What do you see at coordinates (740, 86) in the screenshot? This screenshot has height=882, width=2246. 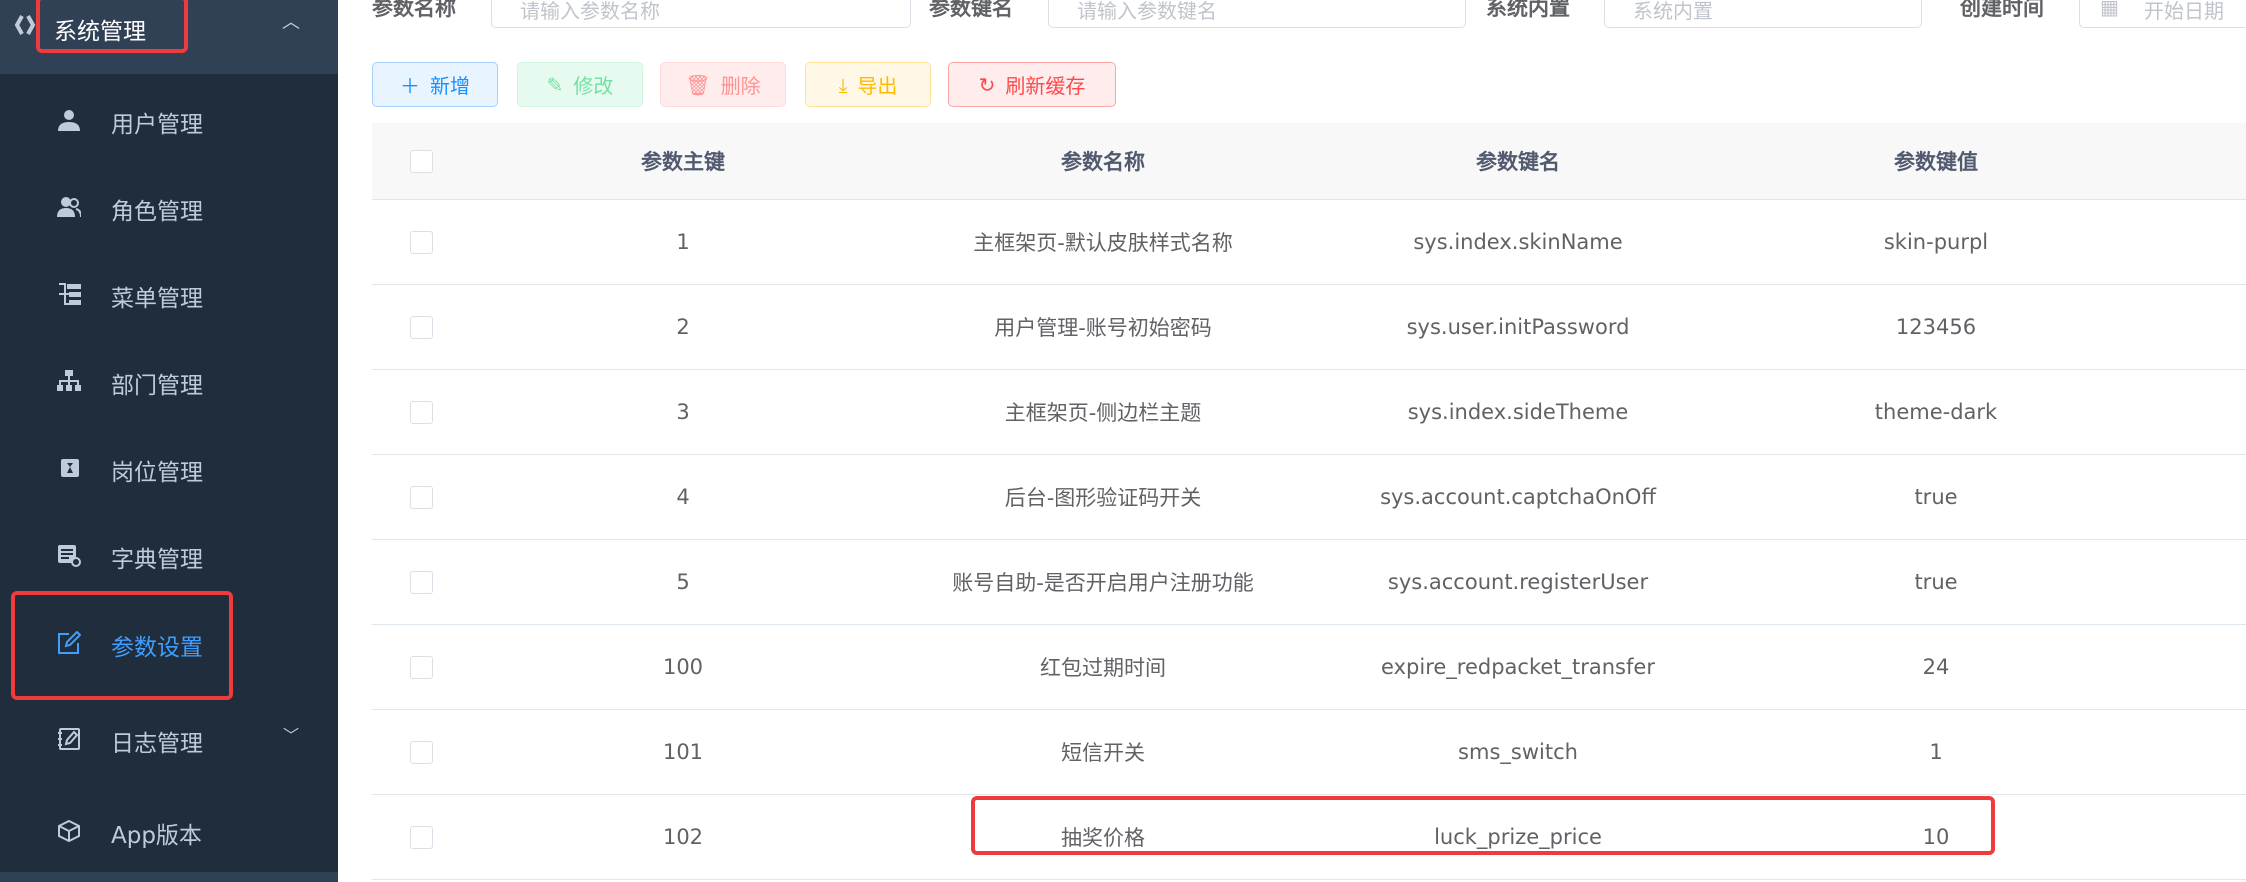 I see `delete-label: 删除` at bounding box center [740, 86].